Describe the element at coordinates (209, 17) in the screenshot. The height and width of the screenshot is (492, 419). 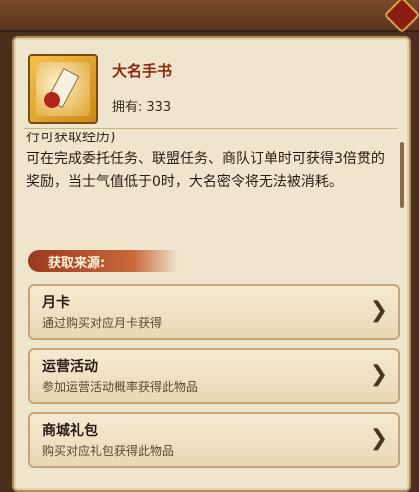
I see `top-bar` at that location.